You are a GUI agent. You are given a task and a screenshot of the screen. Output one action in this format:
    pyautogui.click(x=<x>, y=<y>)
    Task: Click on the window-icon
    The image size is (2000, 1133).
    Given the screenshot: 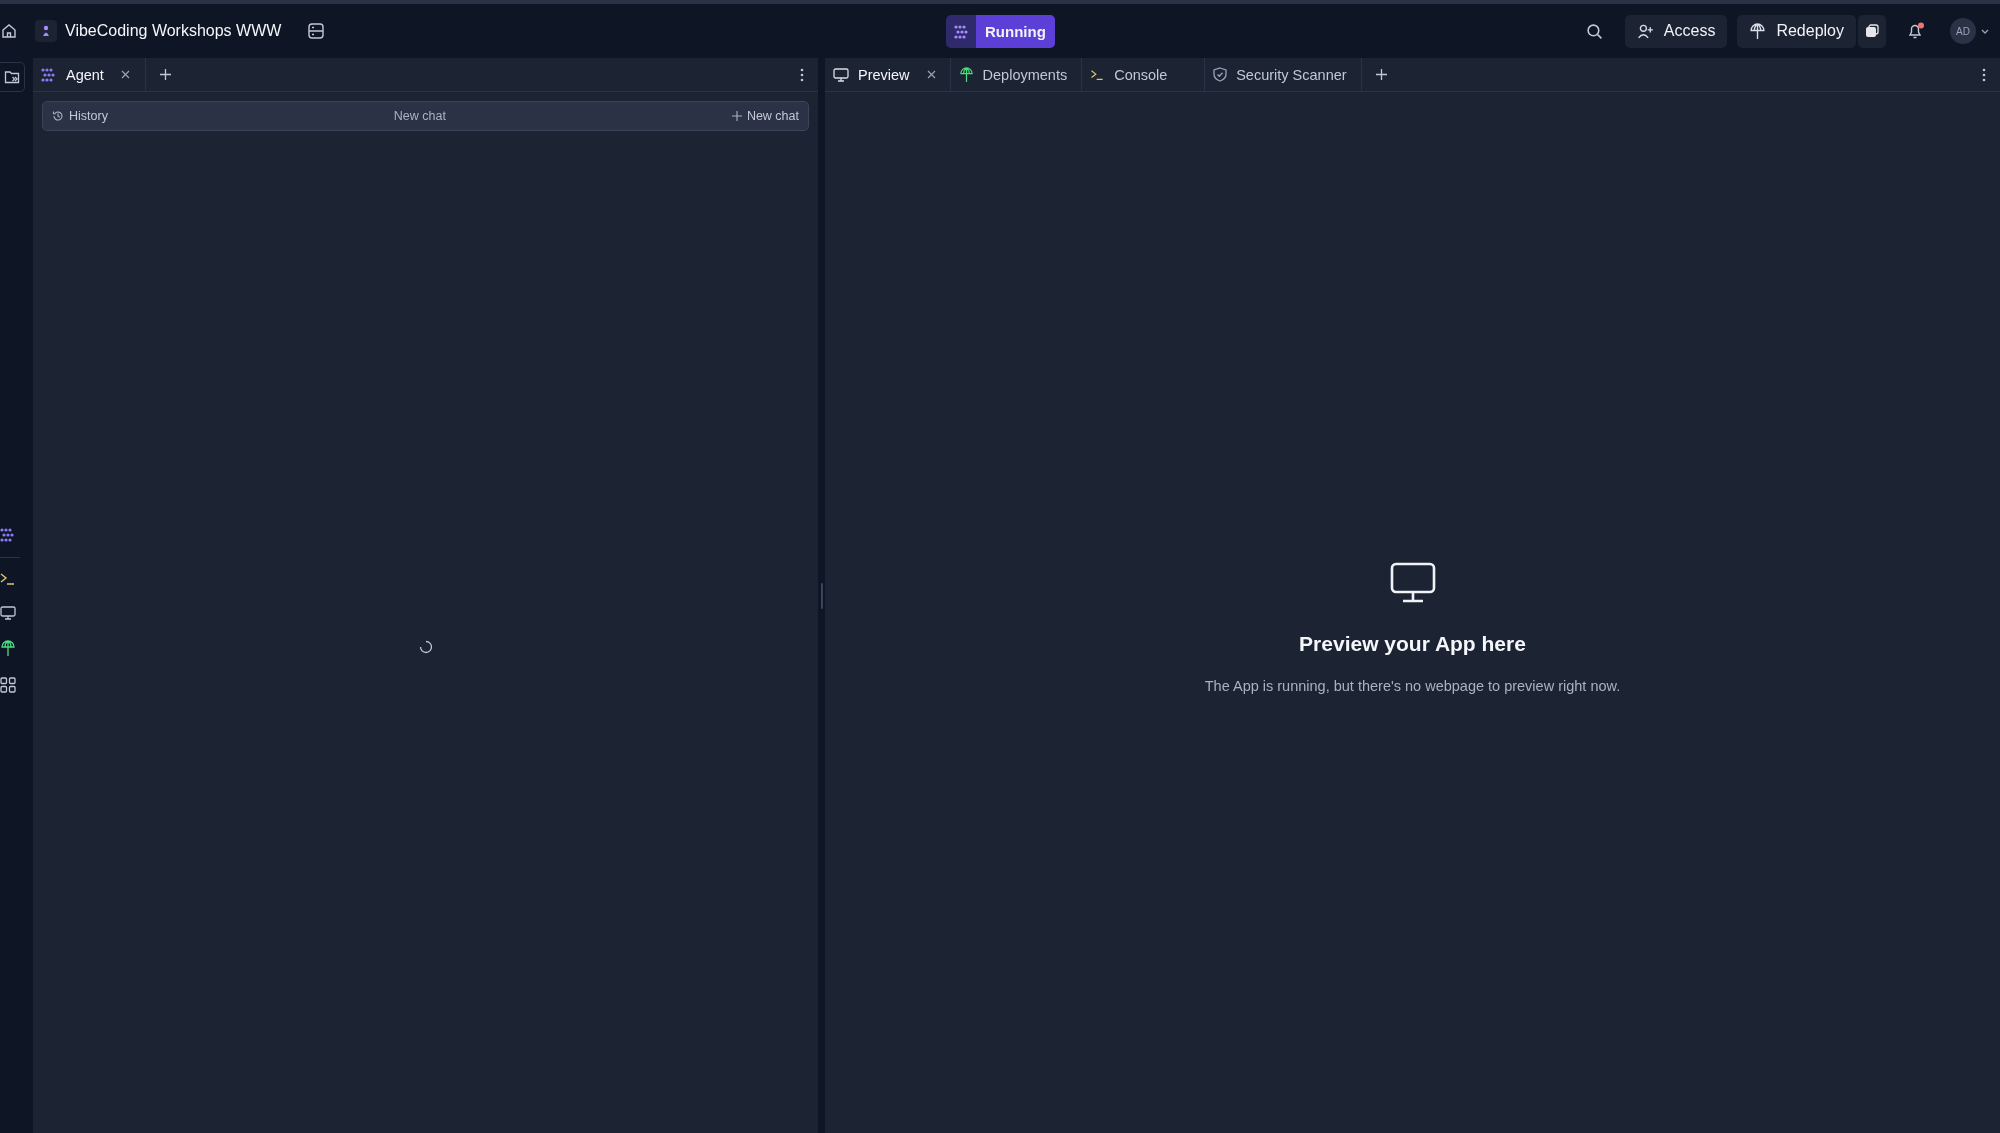 What is the action you would take?
    pyautogui.click(x=1872, y=31)
    